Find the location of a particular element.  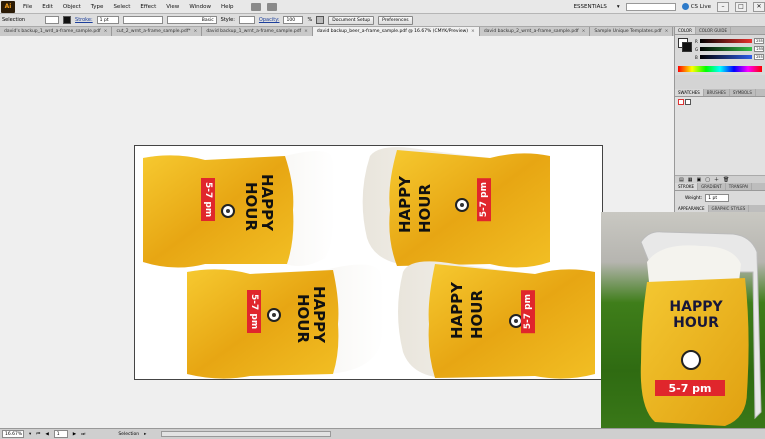

artboard-number-field: 1 is located at coordinates (60, 434).